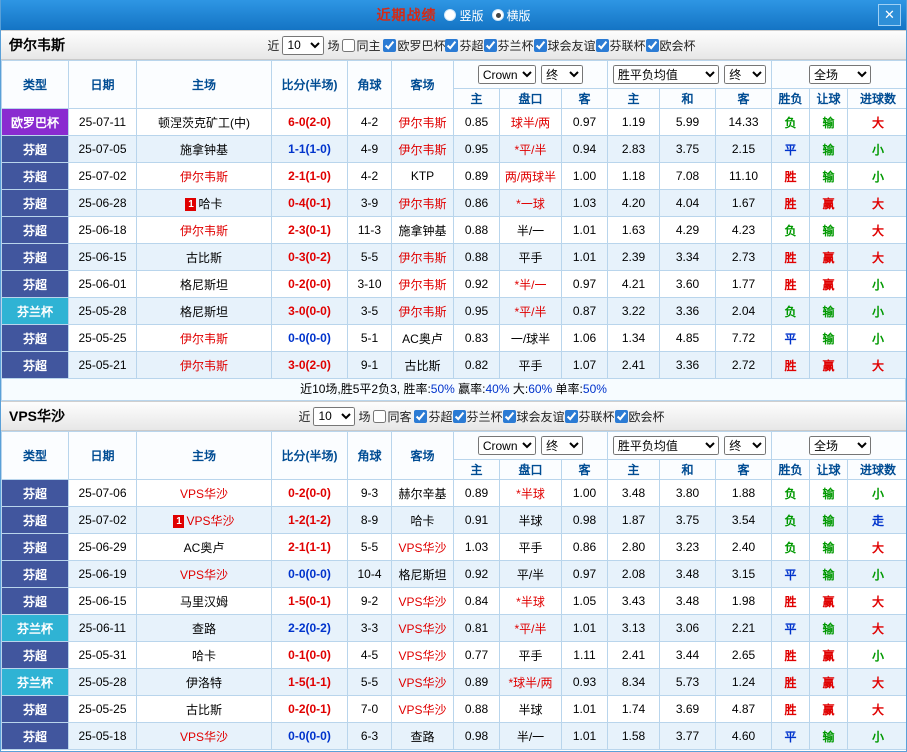  I want to click on summary-segment: 40%, so click(497, 389).